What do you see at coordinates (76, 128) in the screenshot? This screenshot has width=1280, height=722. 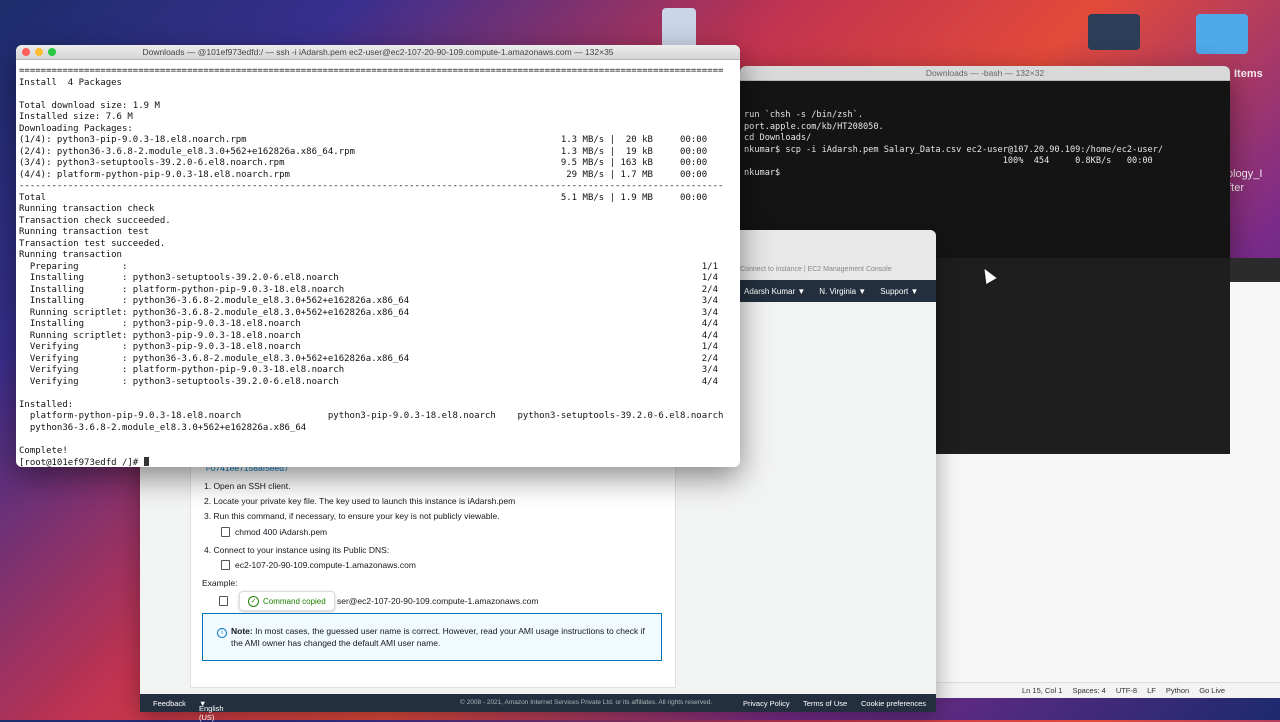 I see `terminal-line: Downloading Packages:` at bounding box center [76, 128].